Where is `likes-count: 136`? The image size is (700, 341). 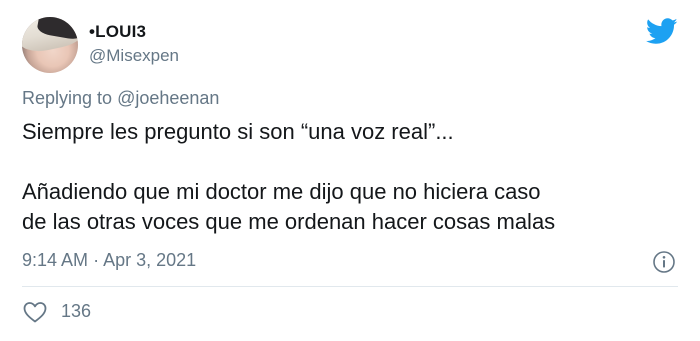 likes-count: 136 is located at coordinates (76, 311).